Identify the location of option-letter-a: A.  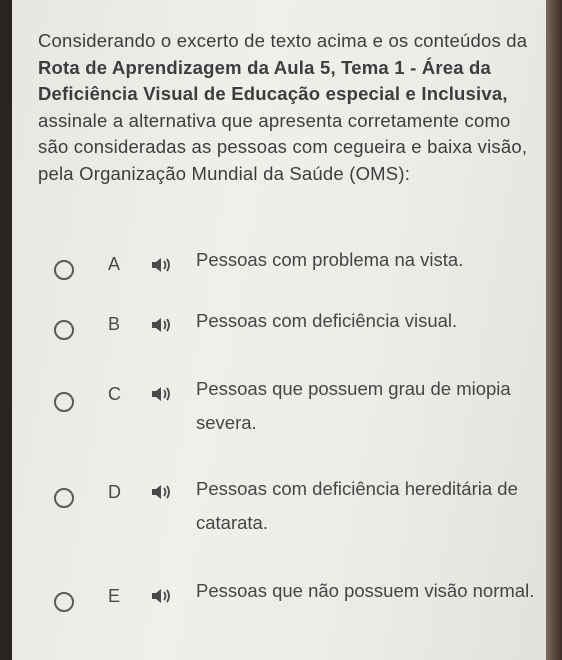
(114, 264).